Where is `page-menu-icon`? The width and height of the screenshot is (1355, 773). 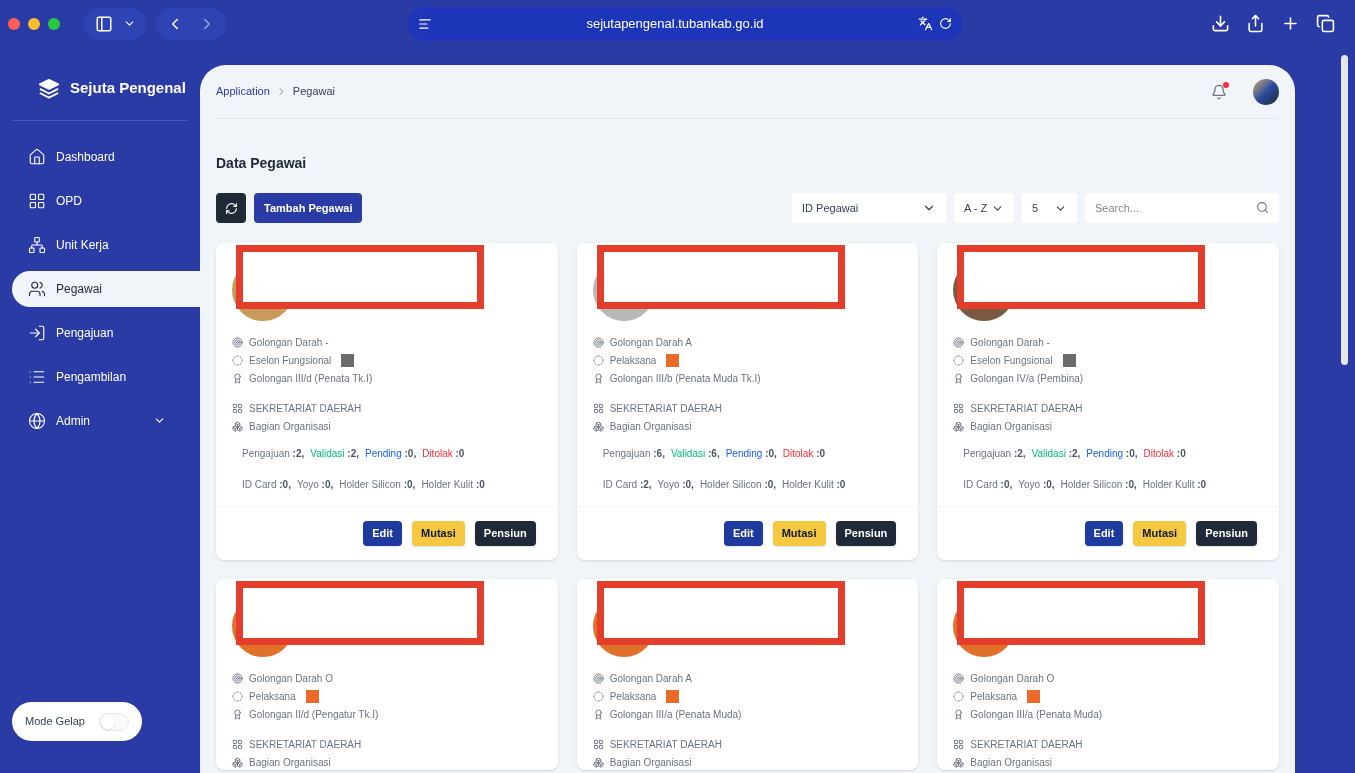 page-menu-icon is located at coordinates (425, 23).